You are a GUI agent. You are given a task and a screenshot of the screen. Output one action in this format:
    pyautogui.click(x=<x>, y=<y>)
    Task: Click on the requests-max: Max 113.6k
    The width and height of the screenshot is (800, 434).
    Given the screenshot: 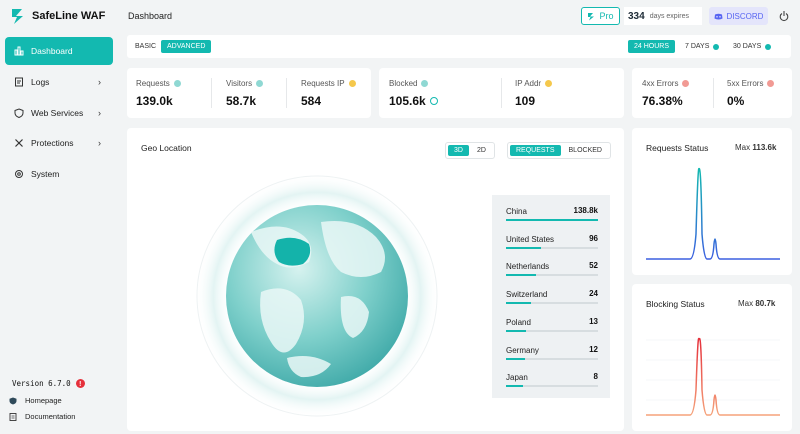 What is the action you would take?
    pyautogui.click(x=755, y=147)
    